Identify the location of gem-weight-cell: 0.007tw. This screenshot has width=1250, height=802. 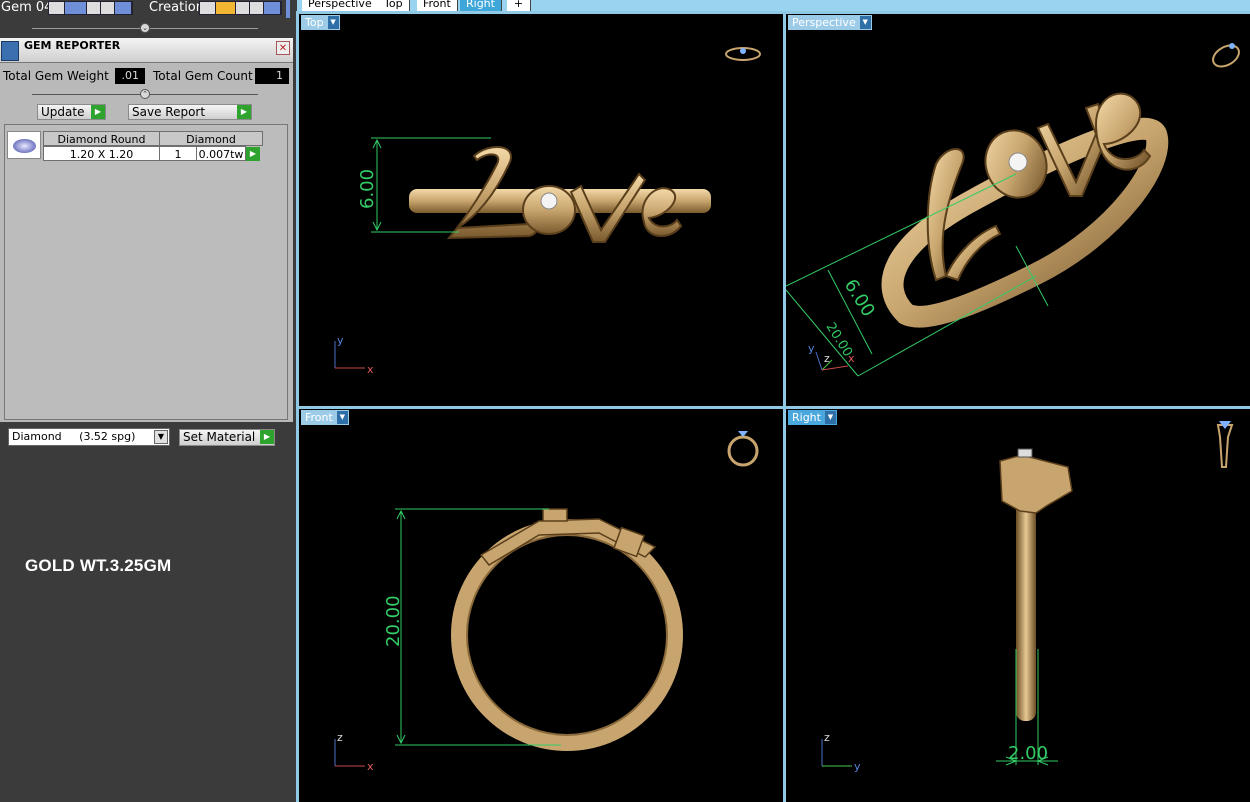
(221, 153).